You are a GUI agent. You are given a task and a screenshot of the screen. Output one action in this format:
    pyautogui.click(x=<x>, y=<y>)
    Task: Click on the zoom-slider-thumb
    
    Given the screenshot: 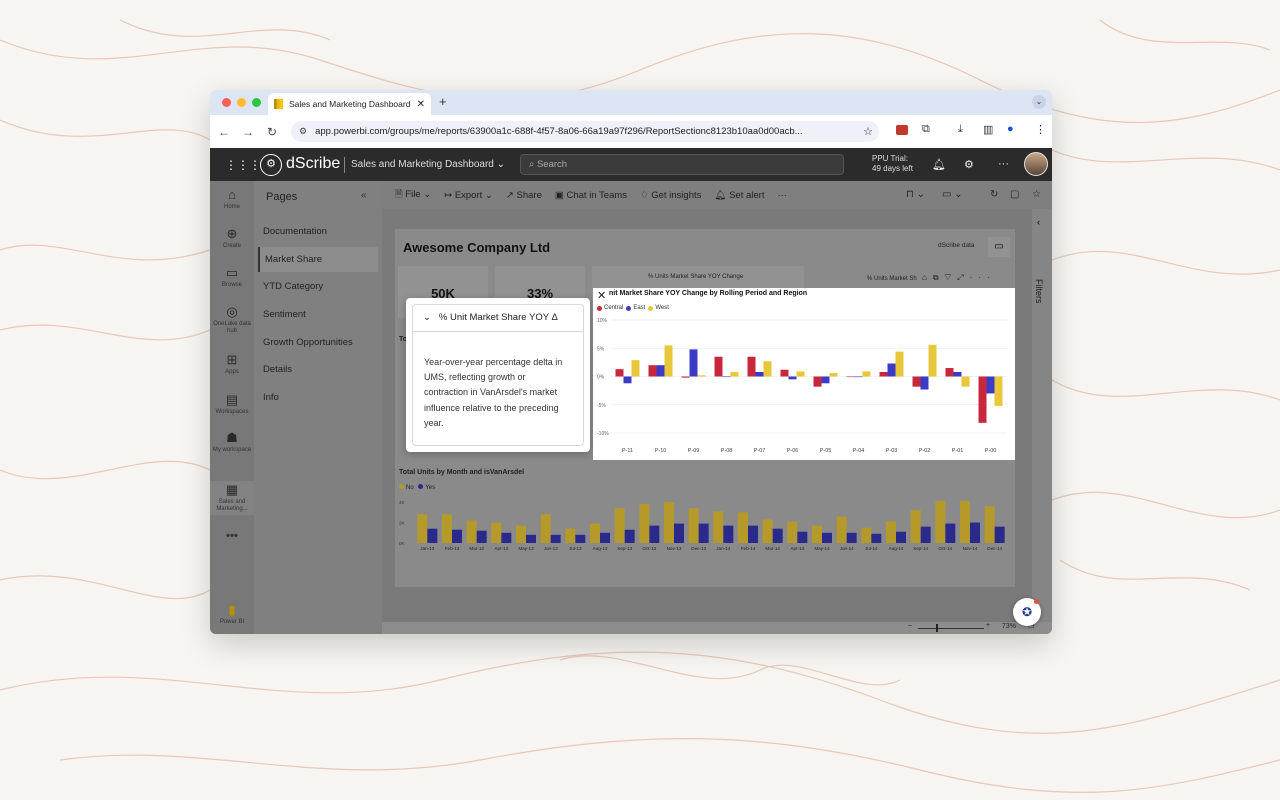 What is the action you would take?
    pyautogui.click(x=937, y=628)
    